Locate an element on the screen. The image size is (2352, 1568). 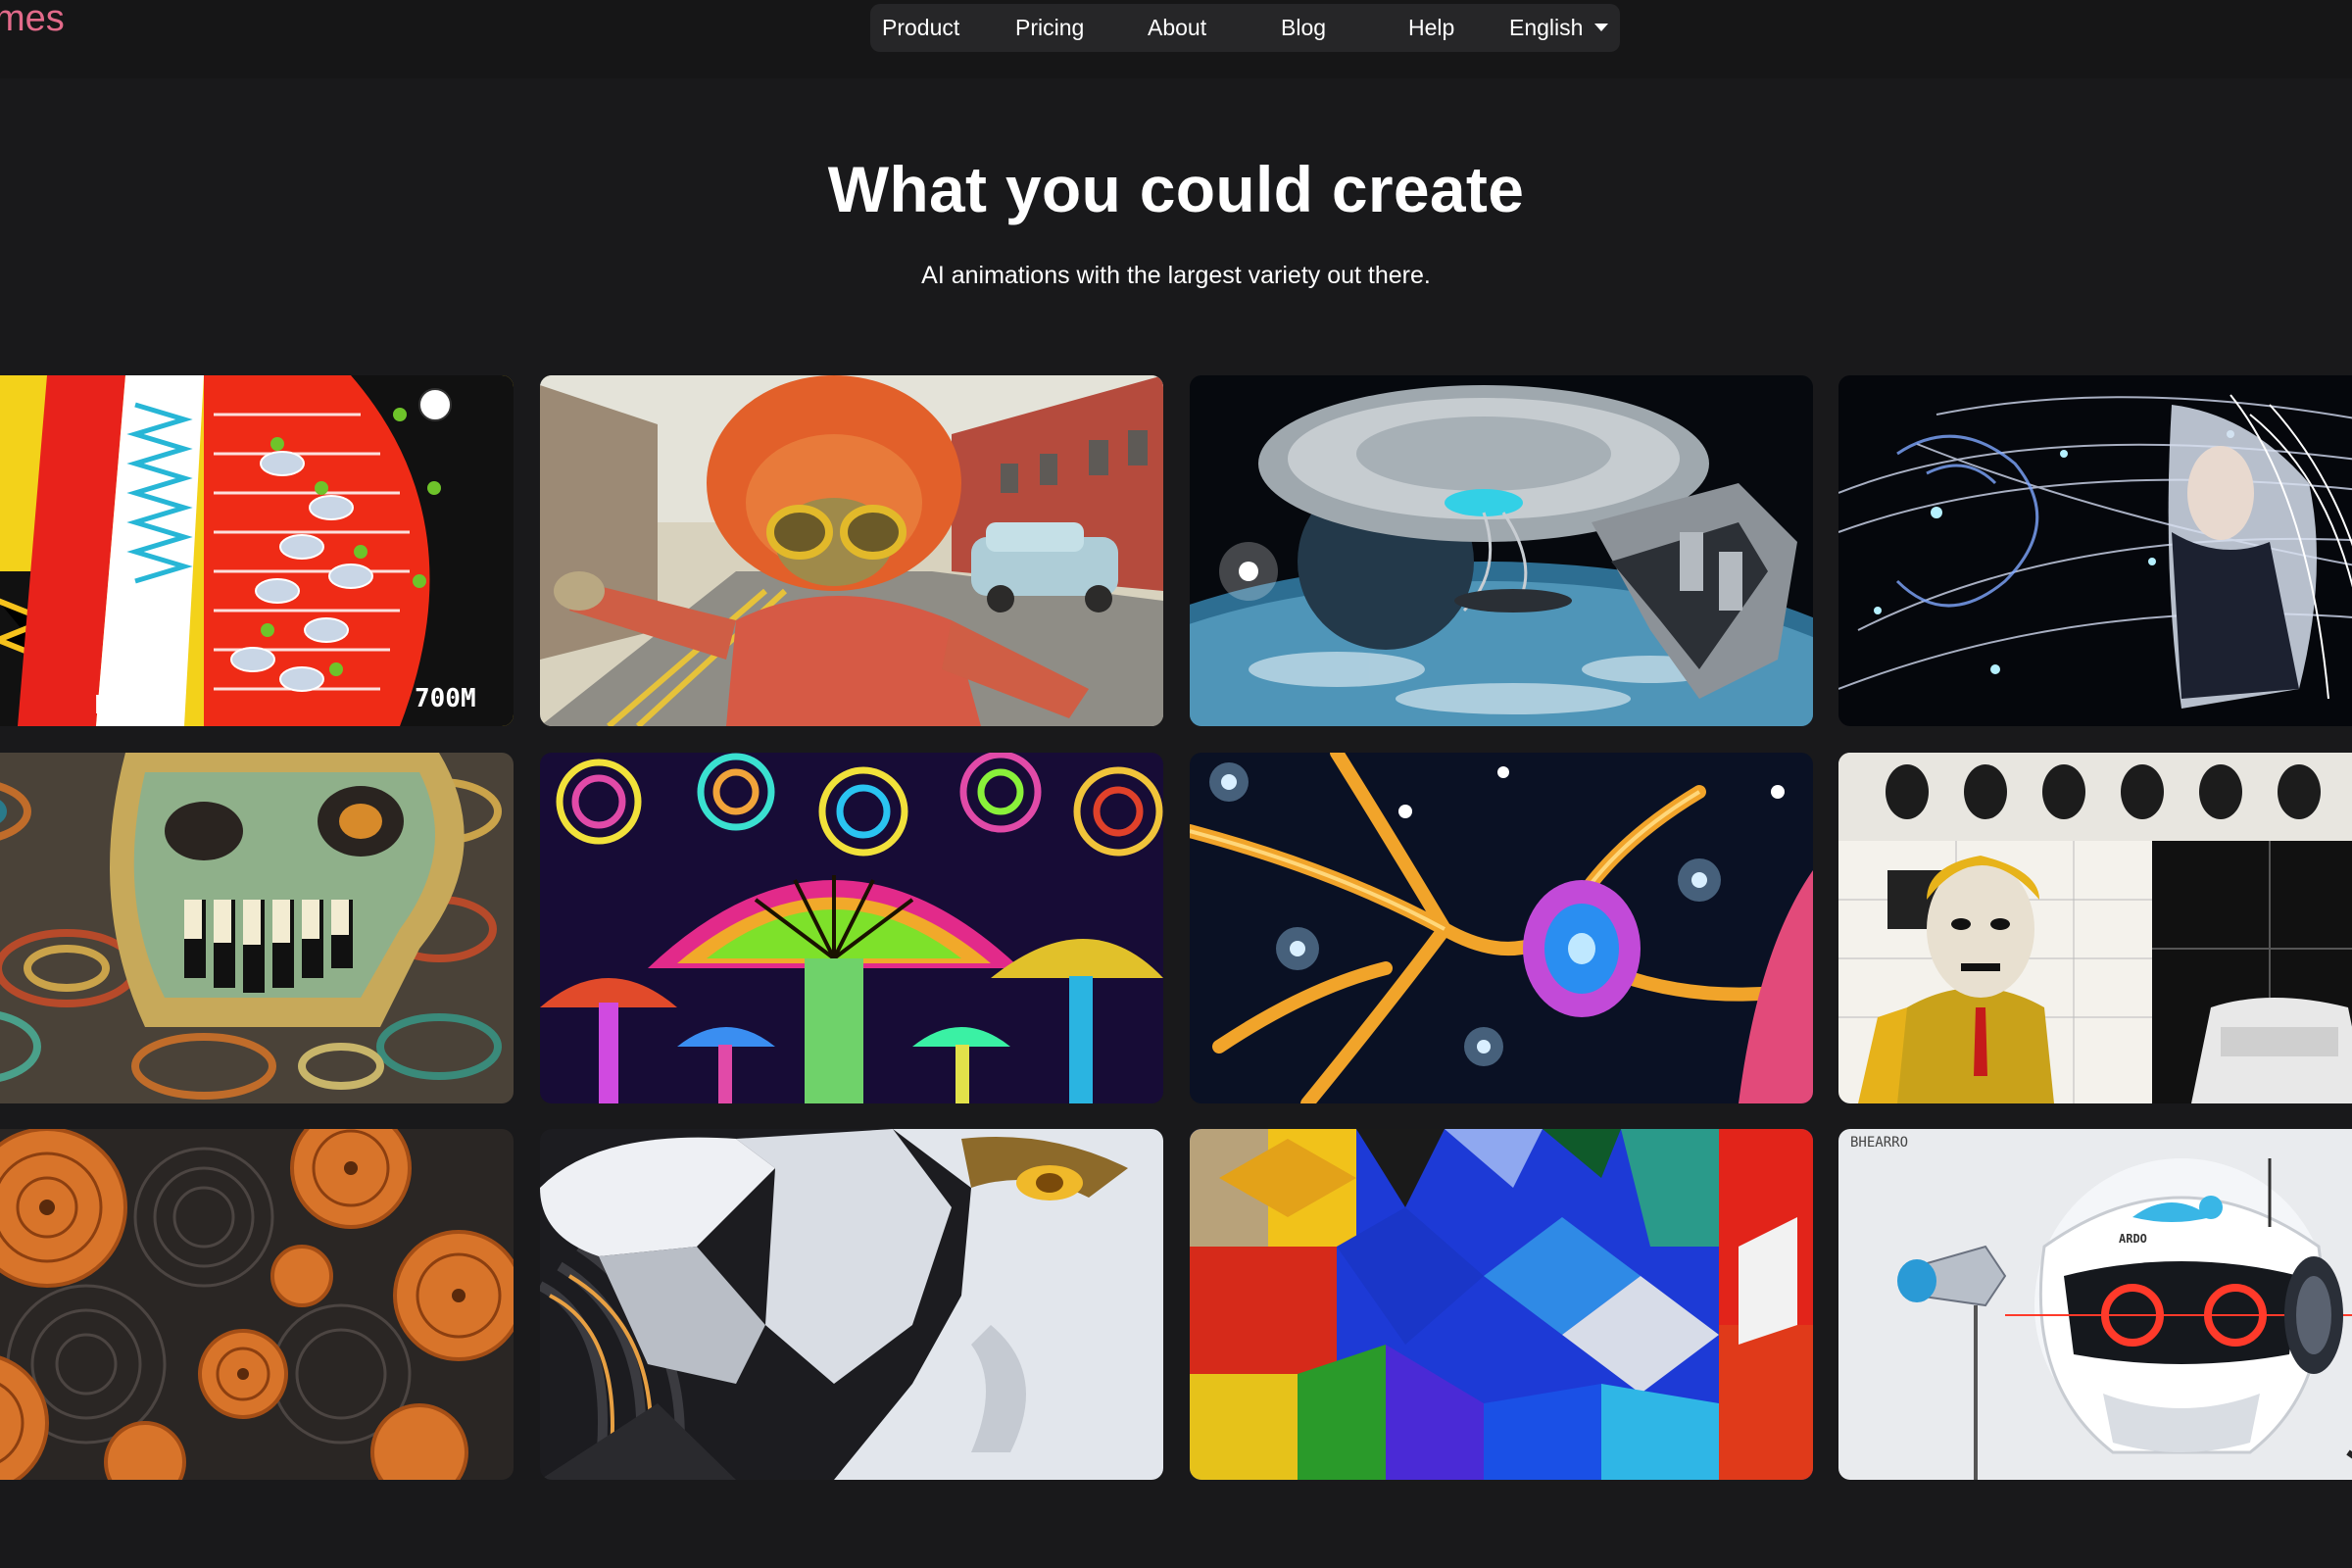
gallery-tile-muppet-street is located at coordinates (851, 550).